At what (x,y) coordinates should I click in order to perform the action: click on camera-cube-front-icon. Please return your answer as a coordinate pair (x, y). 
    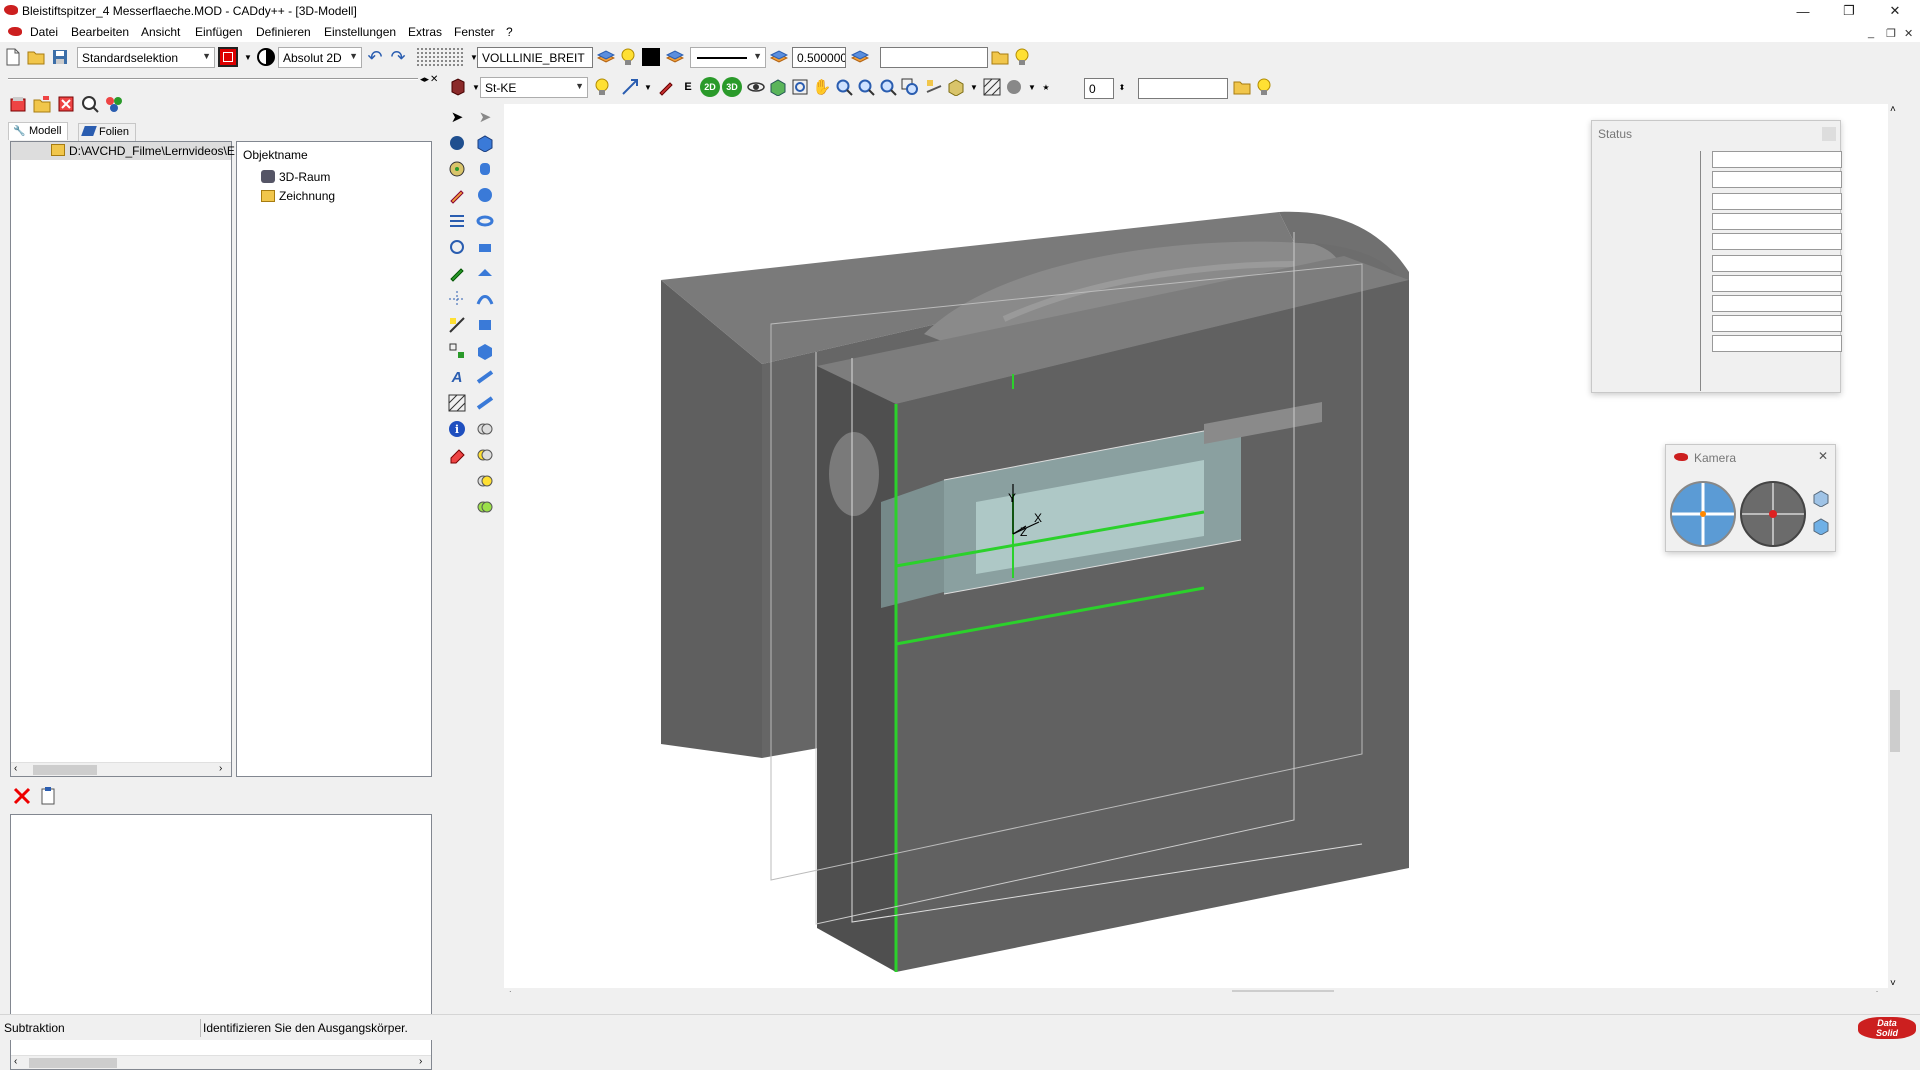
    Looking at the image, I should click on (1821, 526).